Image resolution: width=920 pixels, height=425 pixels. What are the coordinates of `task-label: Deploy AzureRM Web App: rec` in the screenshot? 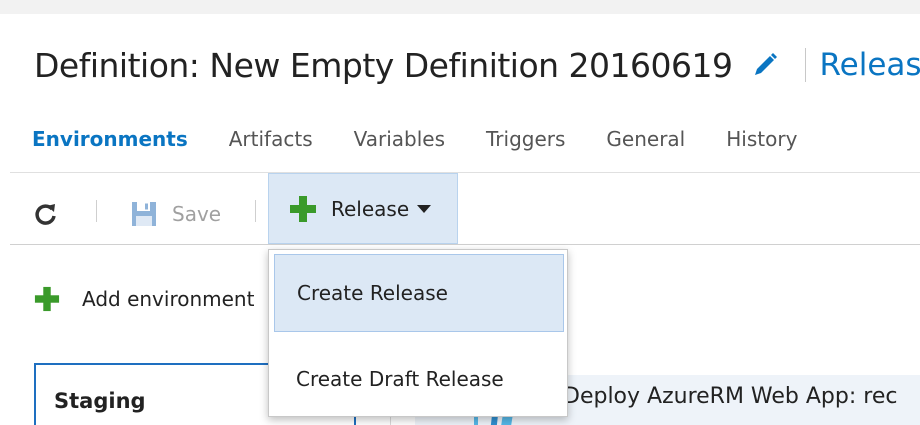 It's located at (730, 396).